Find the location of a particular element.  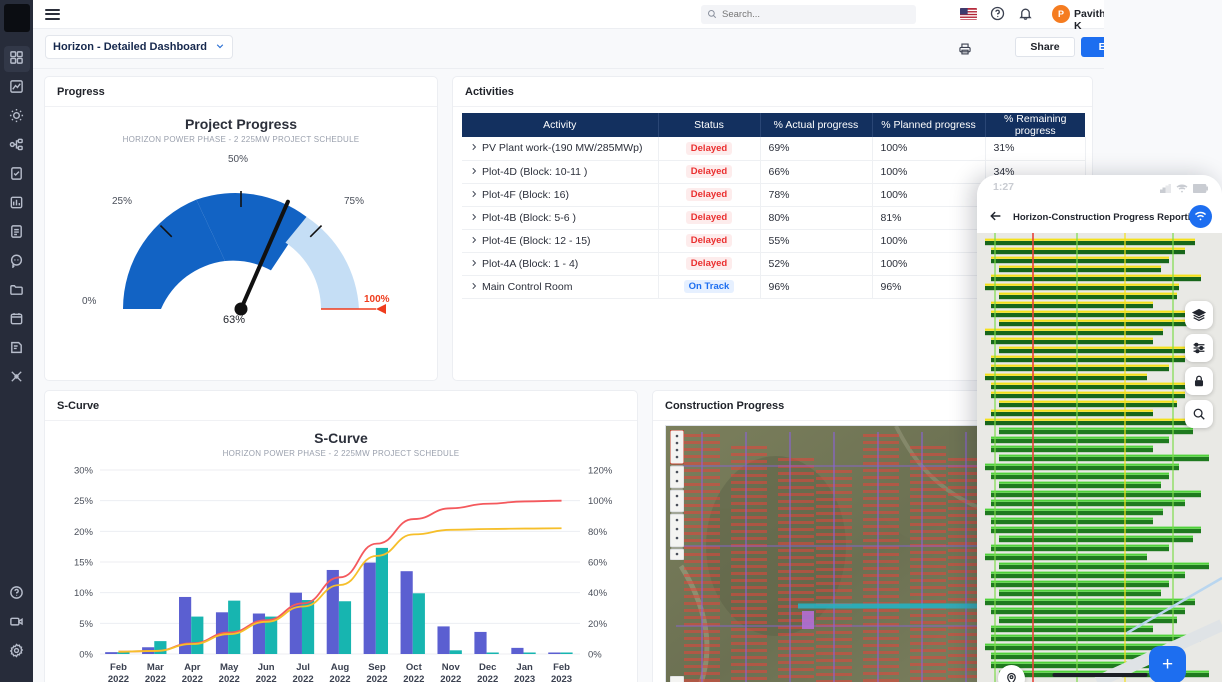

scurve-title: S-Curve is located at coordinates (341, 438).